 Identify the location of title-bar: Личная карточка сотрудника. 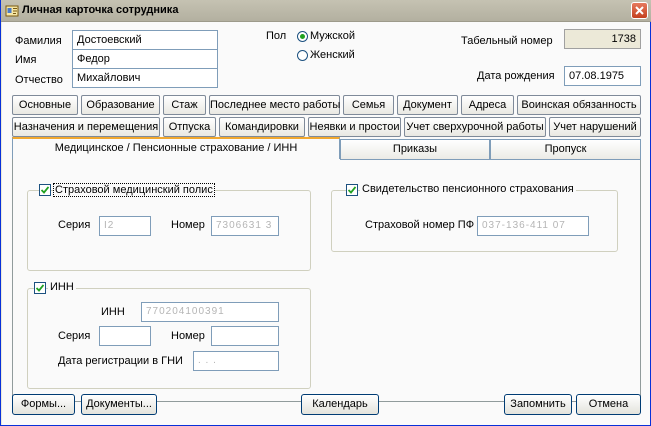
(326, 11).